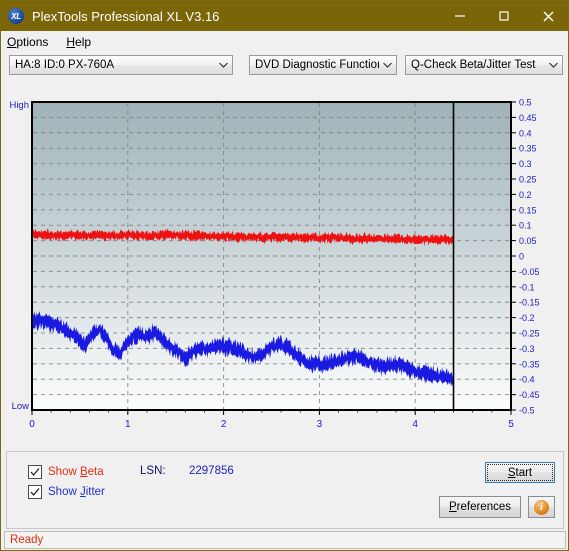 The height and width of the screenshot is (551, 569). Describe the element at coordinates (529, 395) in the screenshot. I see `y-axis-tick-label: -0.45` at that location.